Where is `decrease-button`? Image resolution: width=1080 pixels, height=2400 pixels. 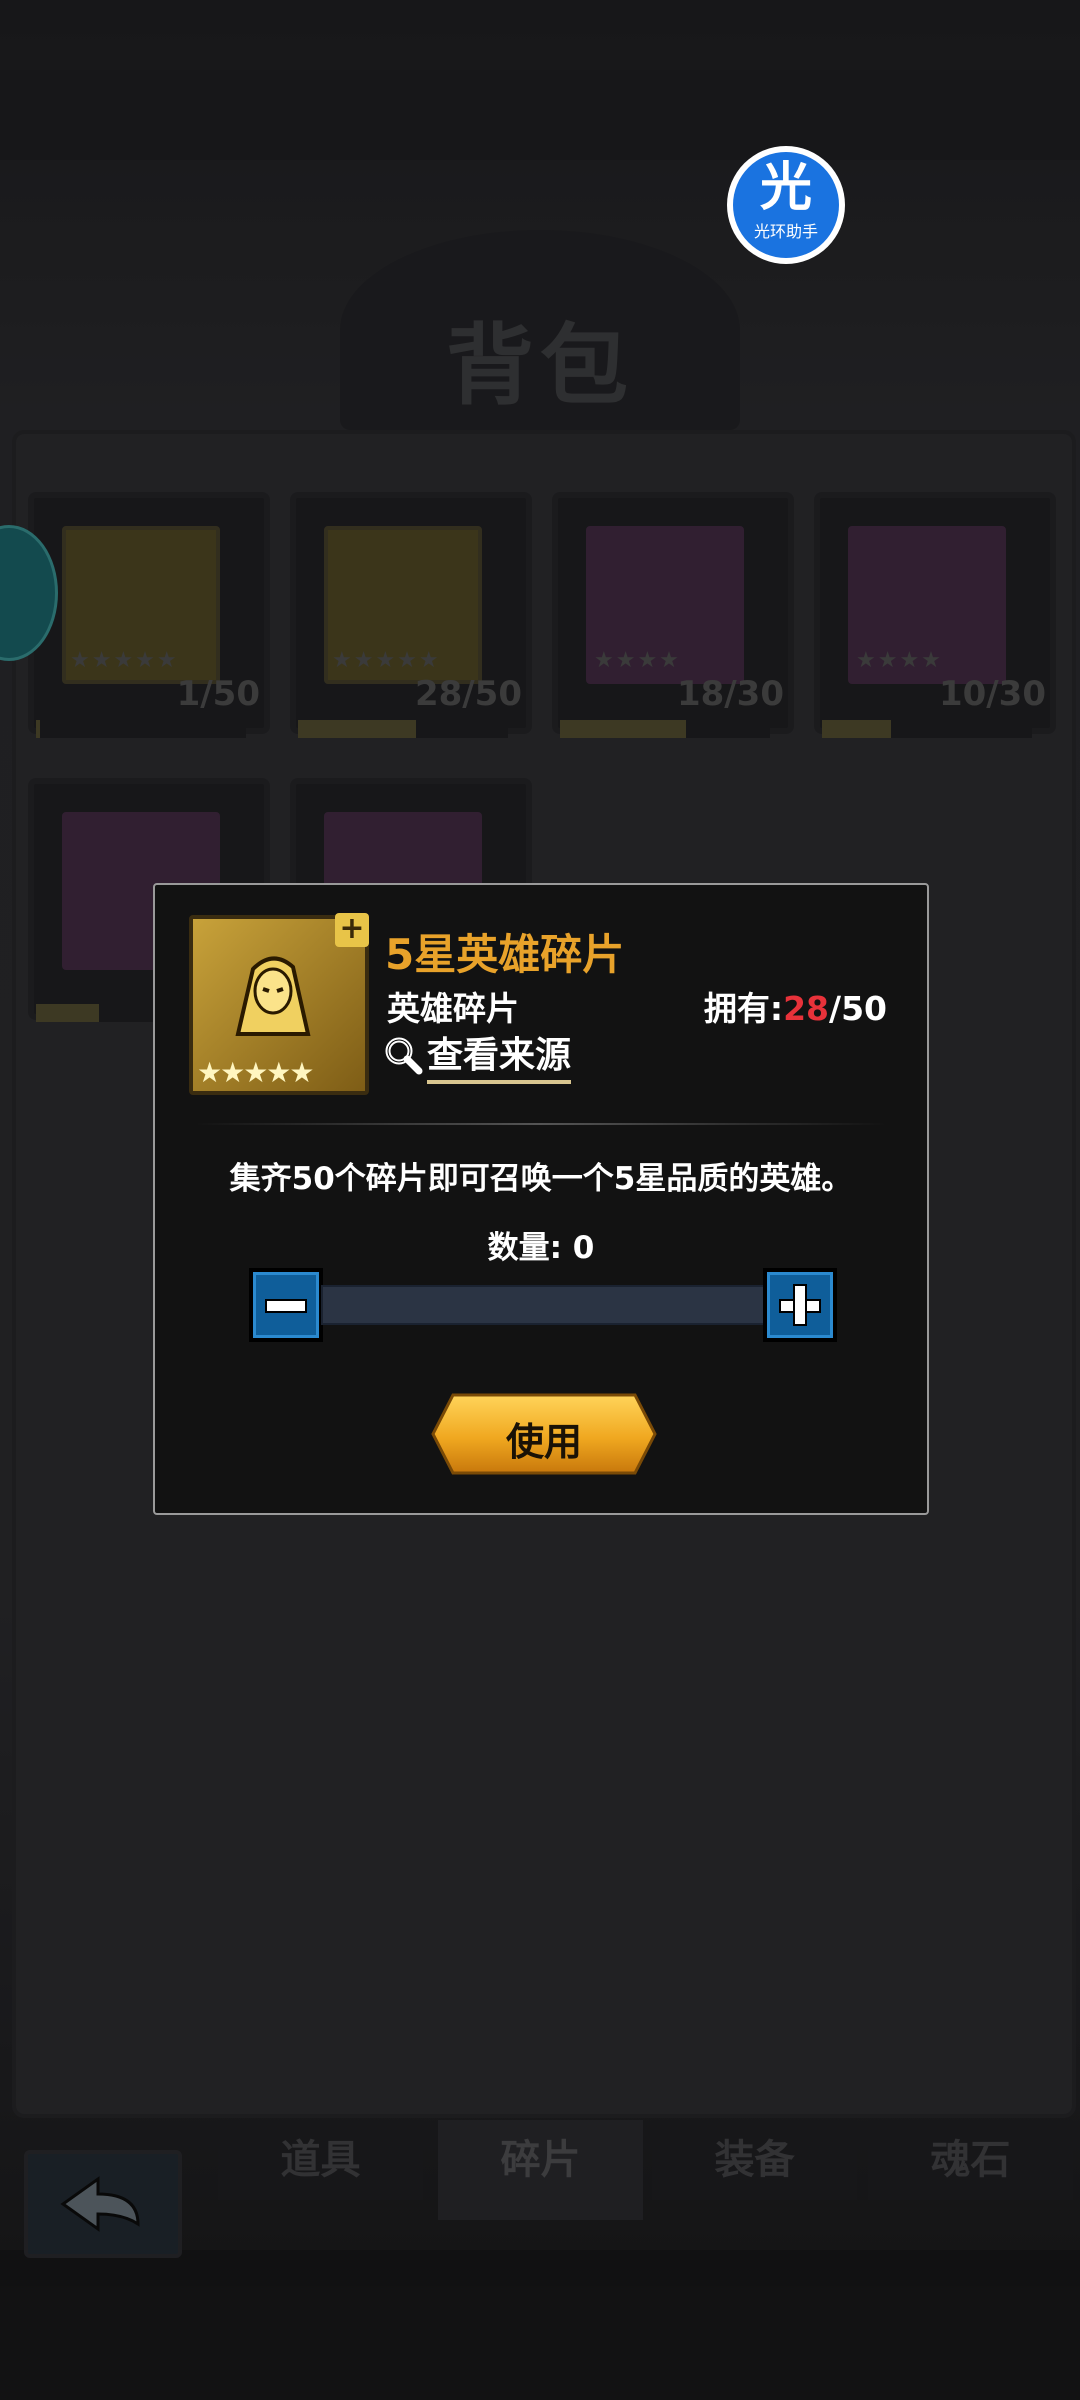 decrease-button is located at coordinates (286, 1305).